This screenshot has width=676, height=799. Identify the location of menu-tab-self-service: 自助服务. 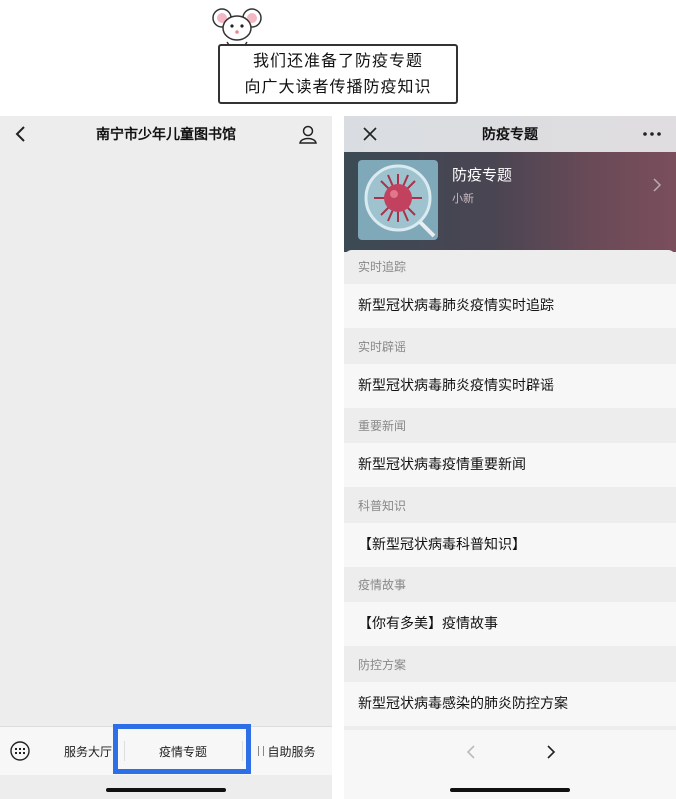
(287, 751).